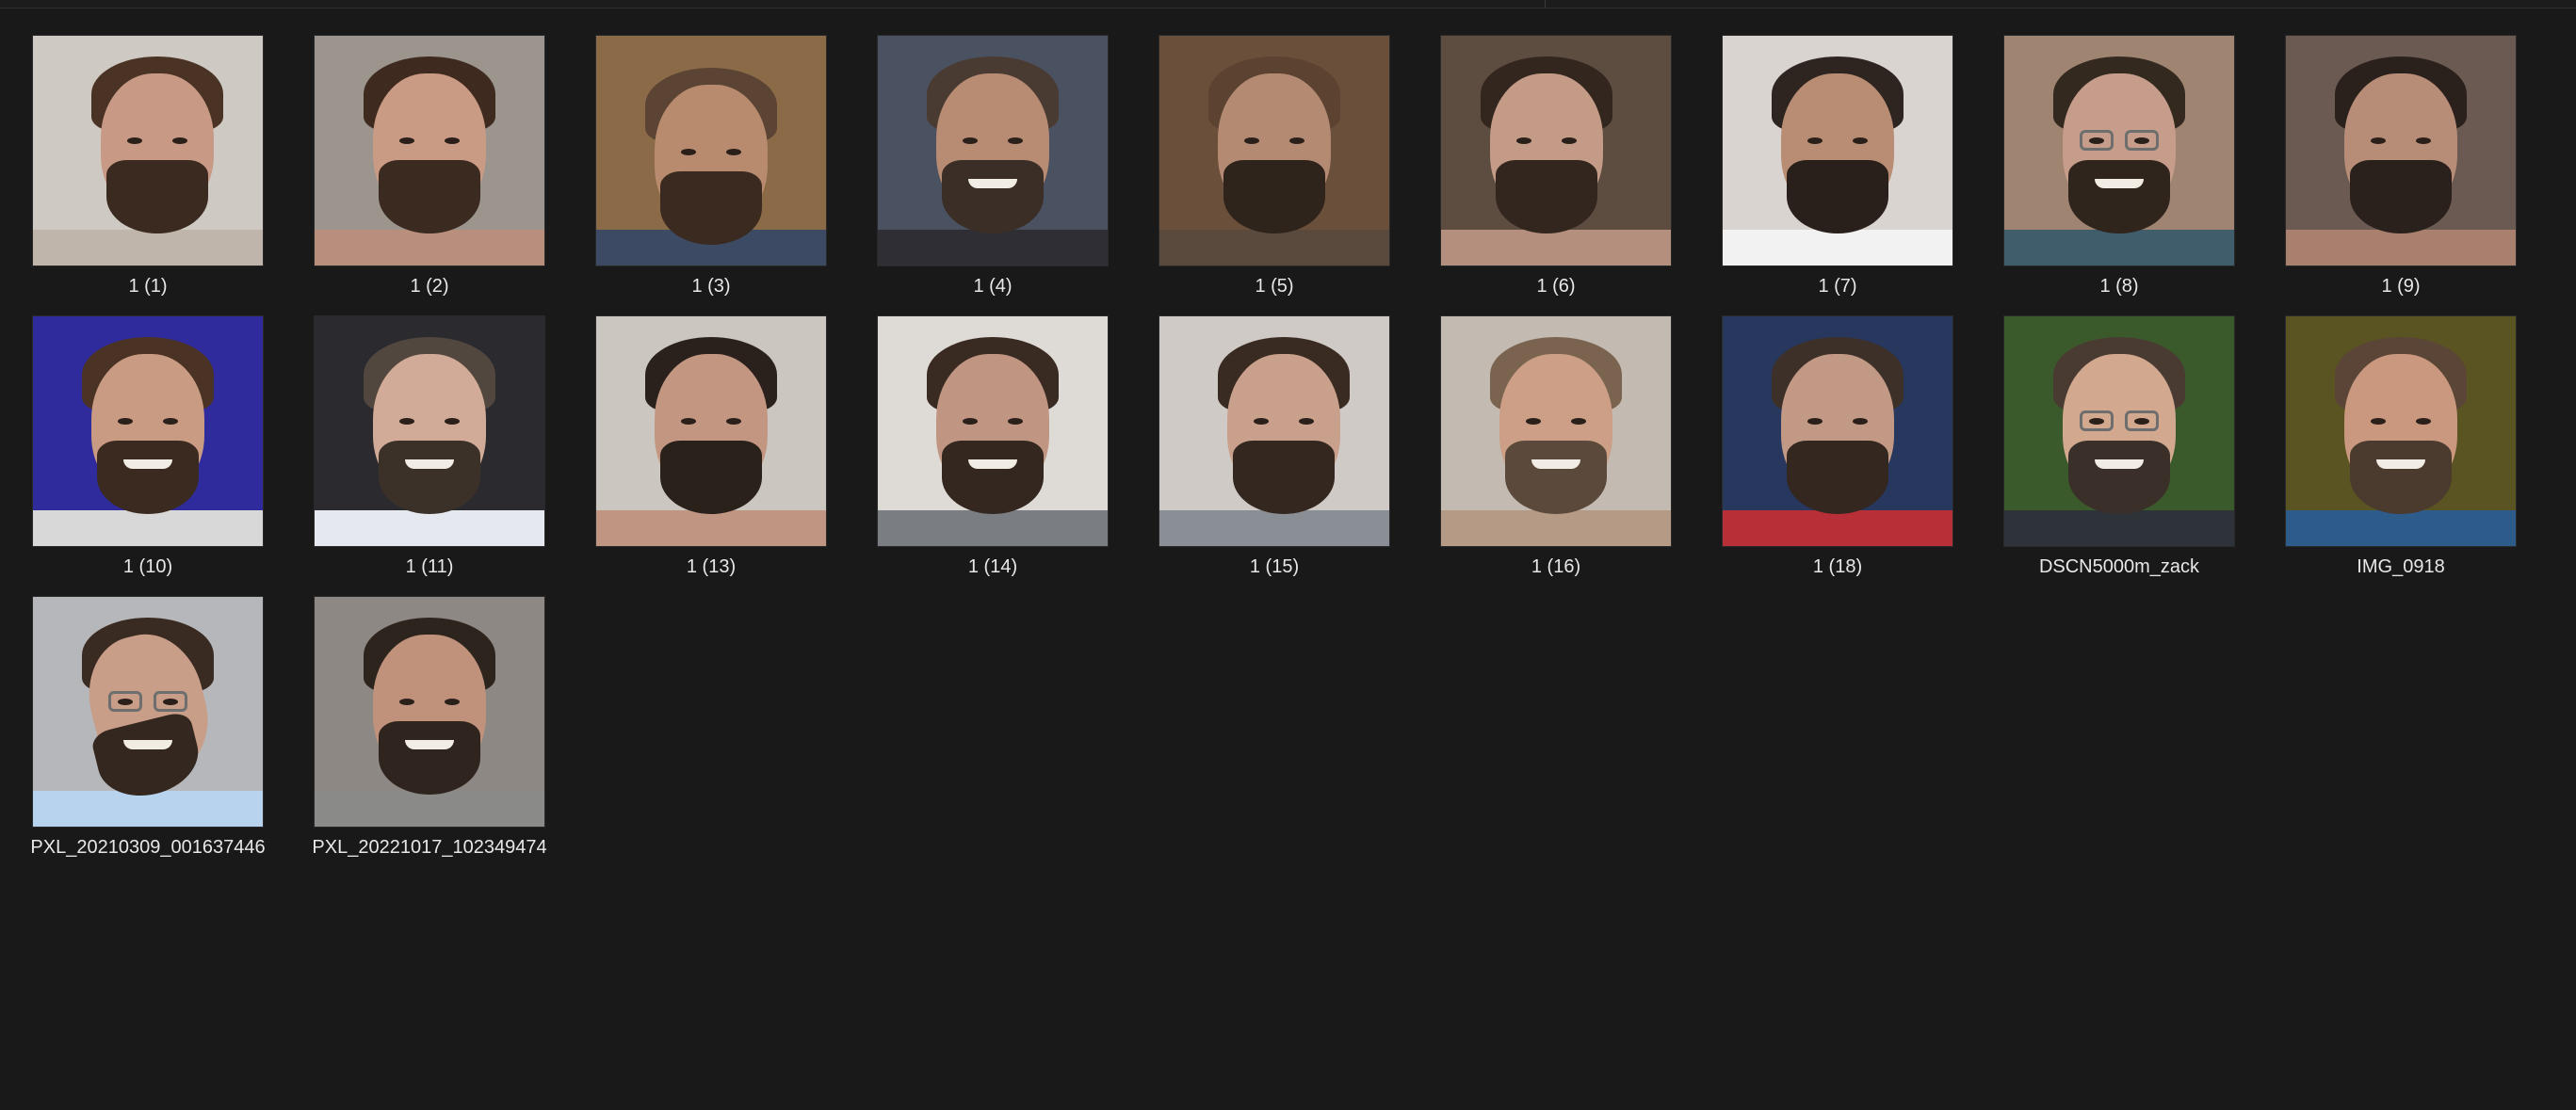 Image resolution: width=2576 pixels, height=1110 pixels. I want to click on file-item: IMG_0918, so click(2385, 429).